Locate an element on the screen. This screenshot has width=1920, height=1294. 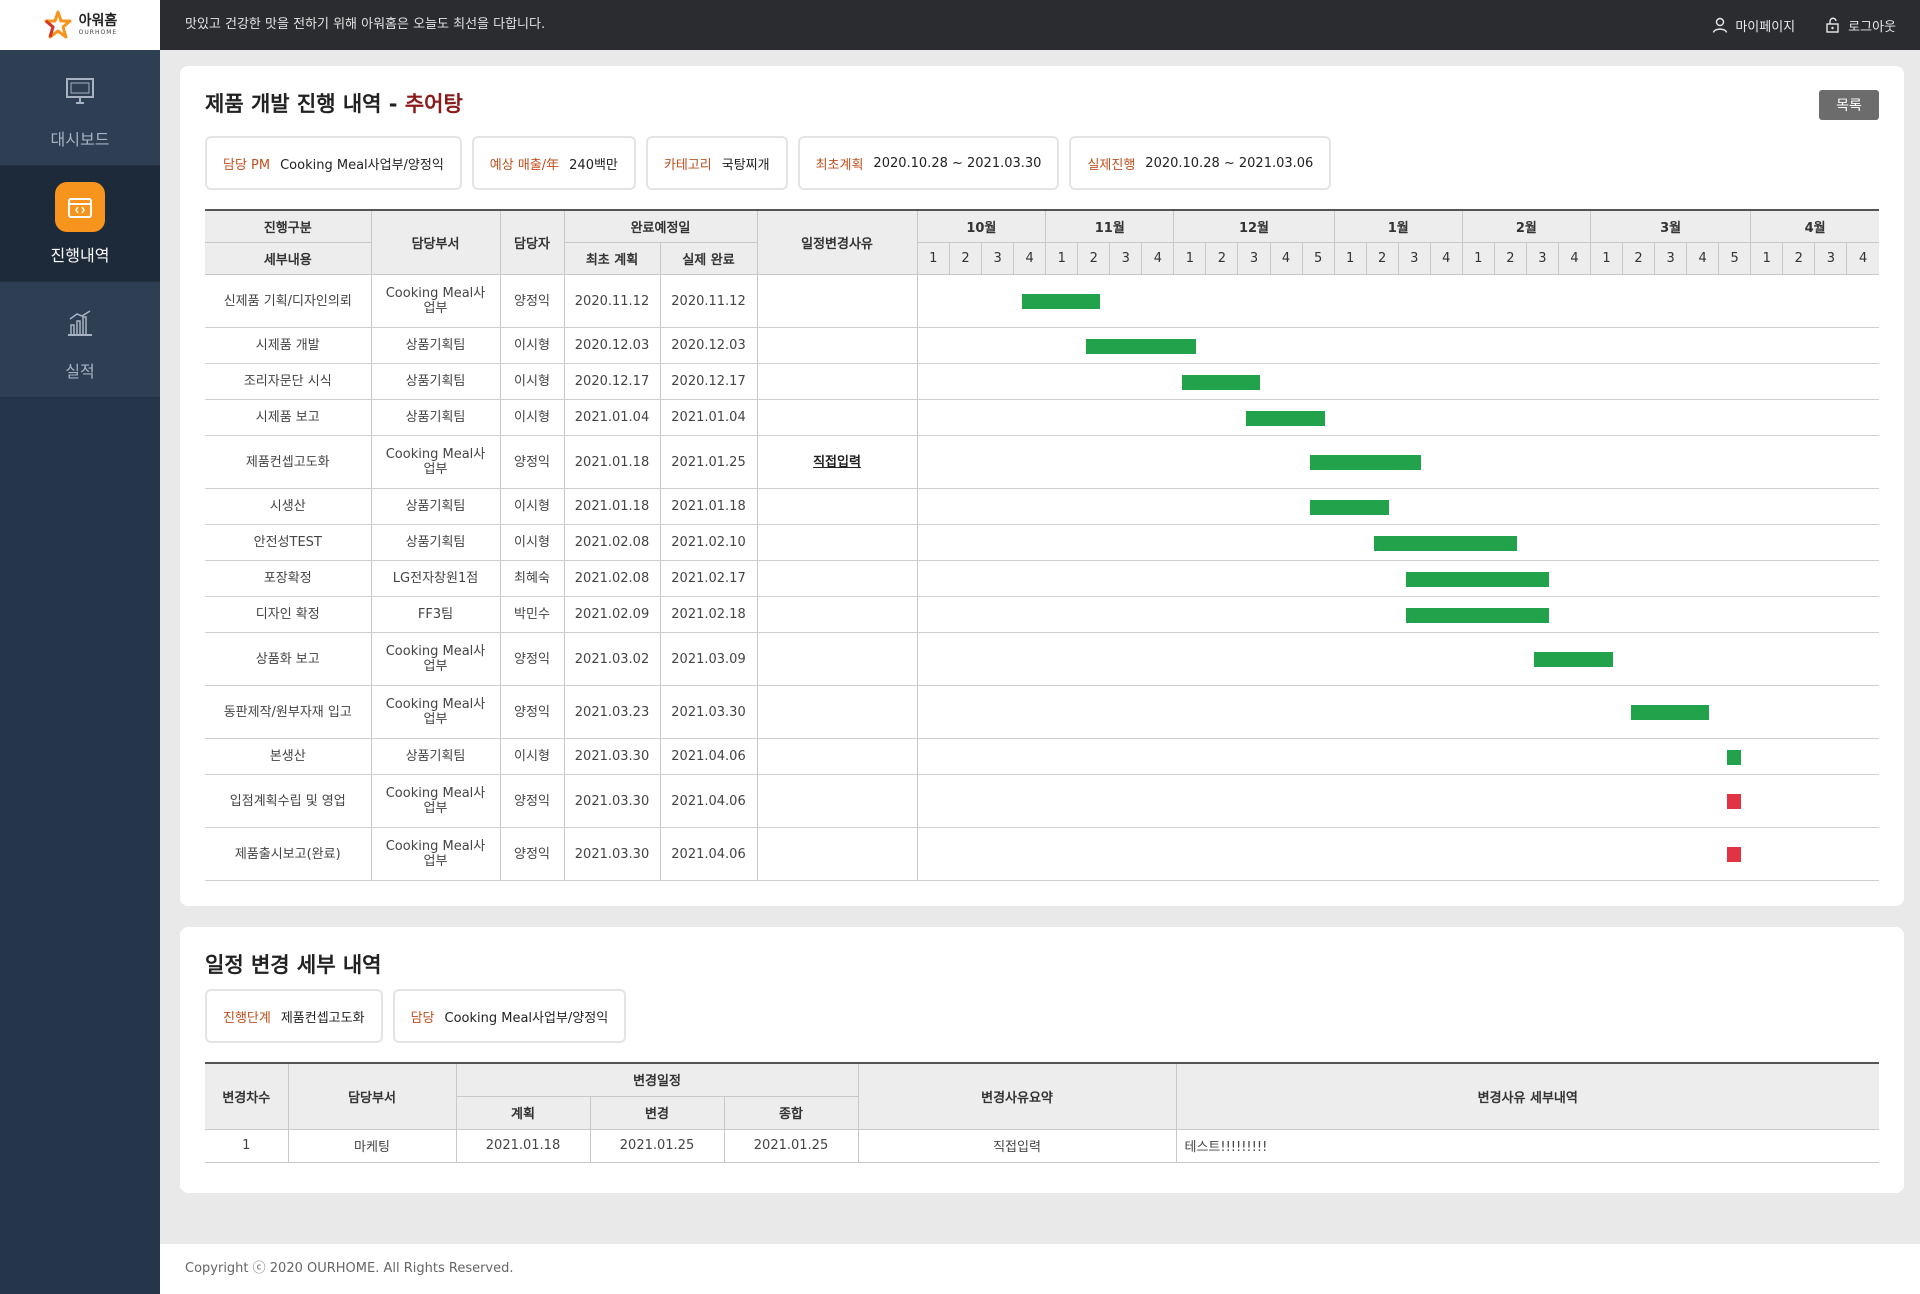
table-row: 포장확정 LG전자창원1점 최혜숙 2021.02.08 2021.02.17 is located at coordinates (1042, 578).